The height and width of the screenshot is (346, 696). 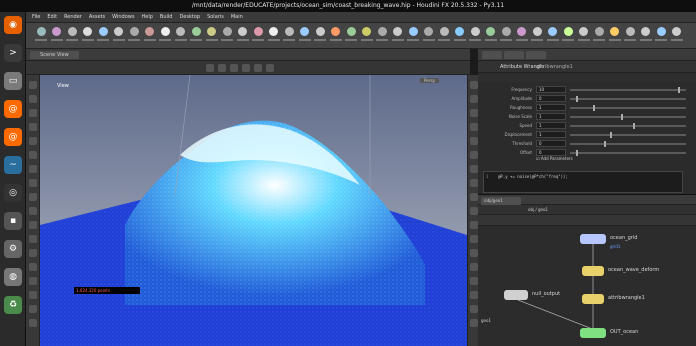 What do you see at coordinates (166, 17) in the screenshot?
I see `menu-build: Build` at bounding box center [166, 17].